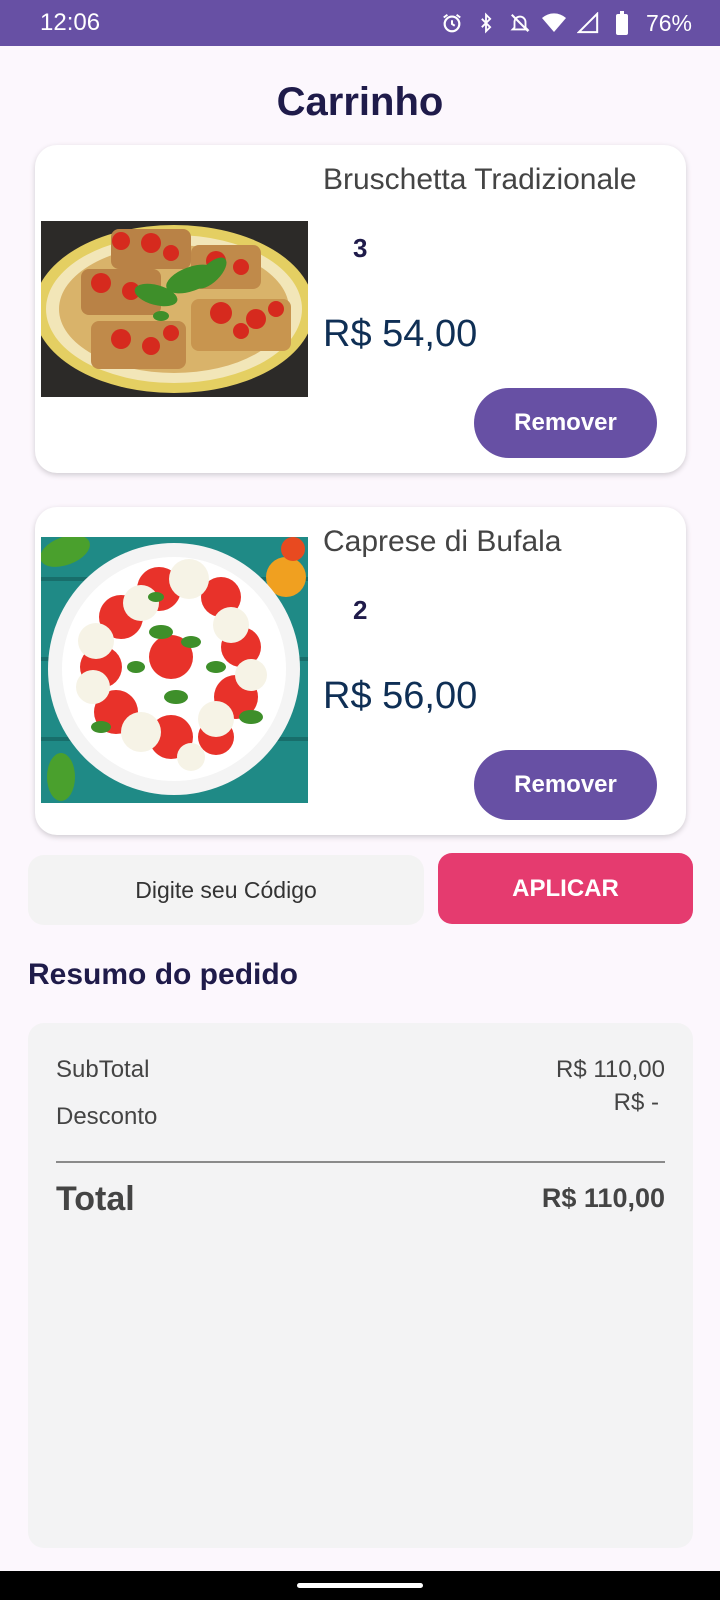 The width and height of the screenshot is (720, 1600). What do you see at coordinates (360, 23) in the screenshot?
I see `status-bar: 12:06 76%` at bounding box center [360, 23].